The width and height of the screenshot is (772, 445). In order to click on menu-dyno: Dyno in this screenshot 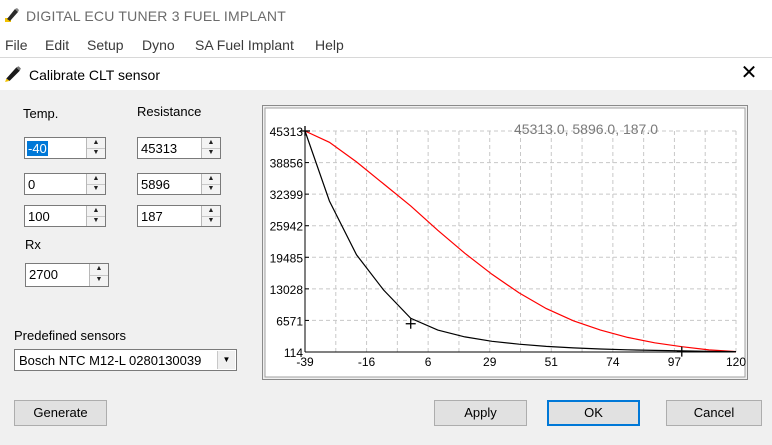, I will do `click(158, 45)`.